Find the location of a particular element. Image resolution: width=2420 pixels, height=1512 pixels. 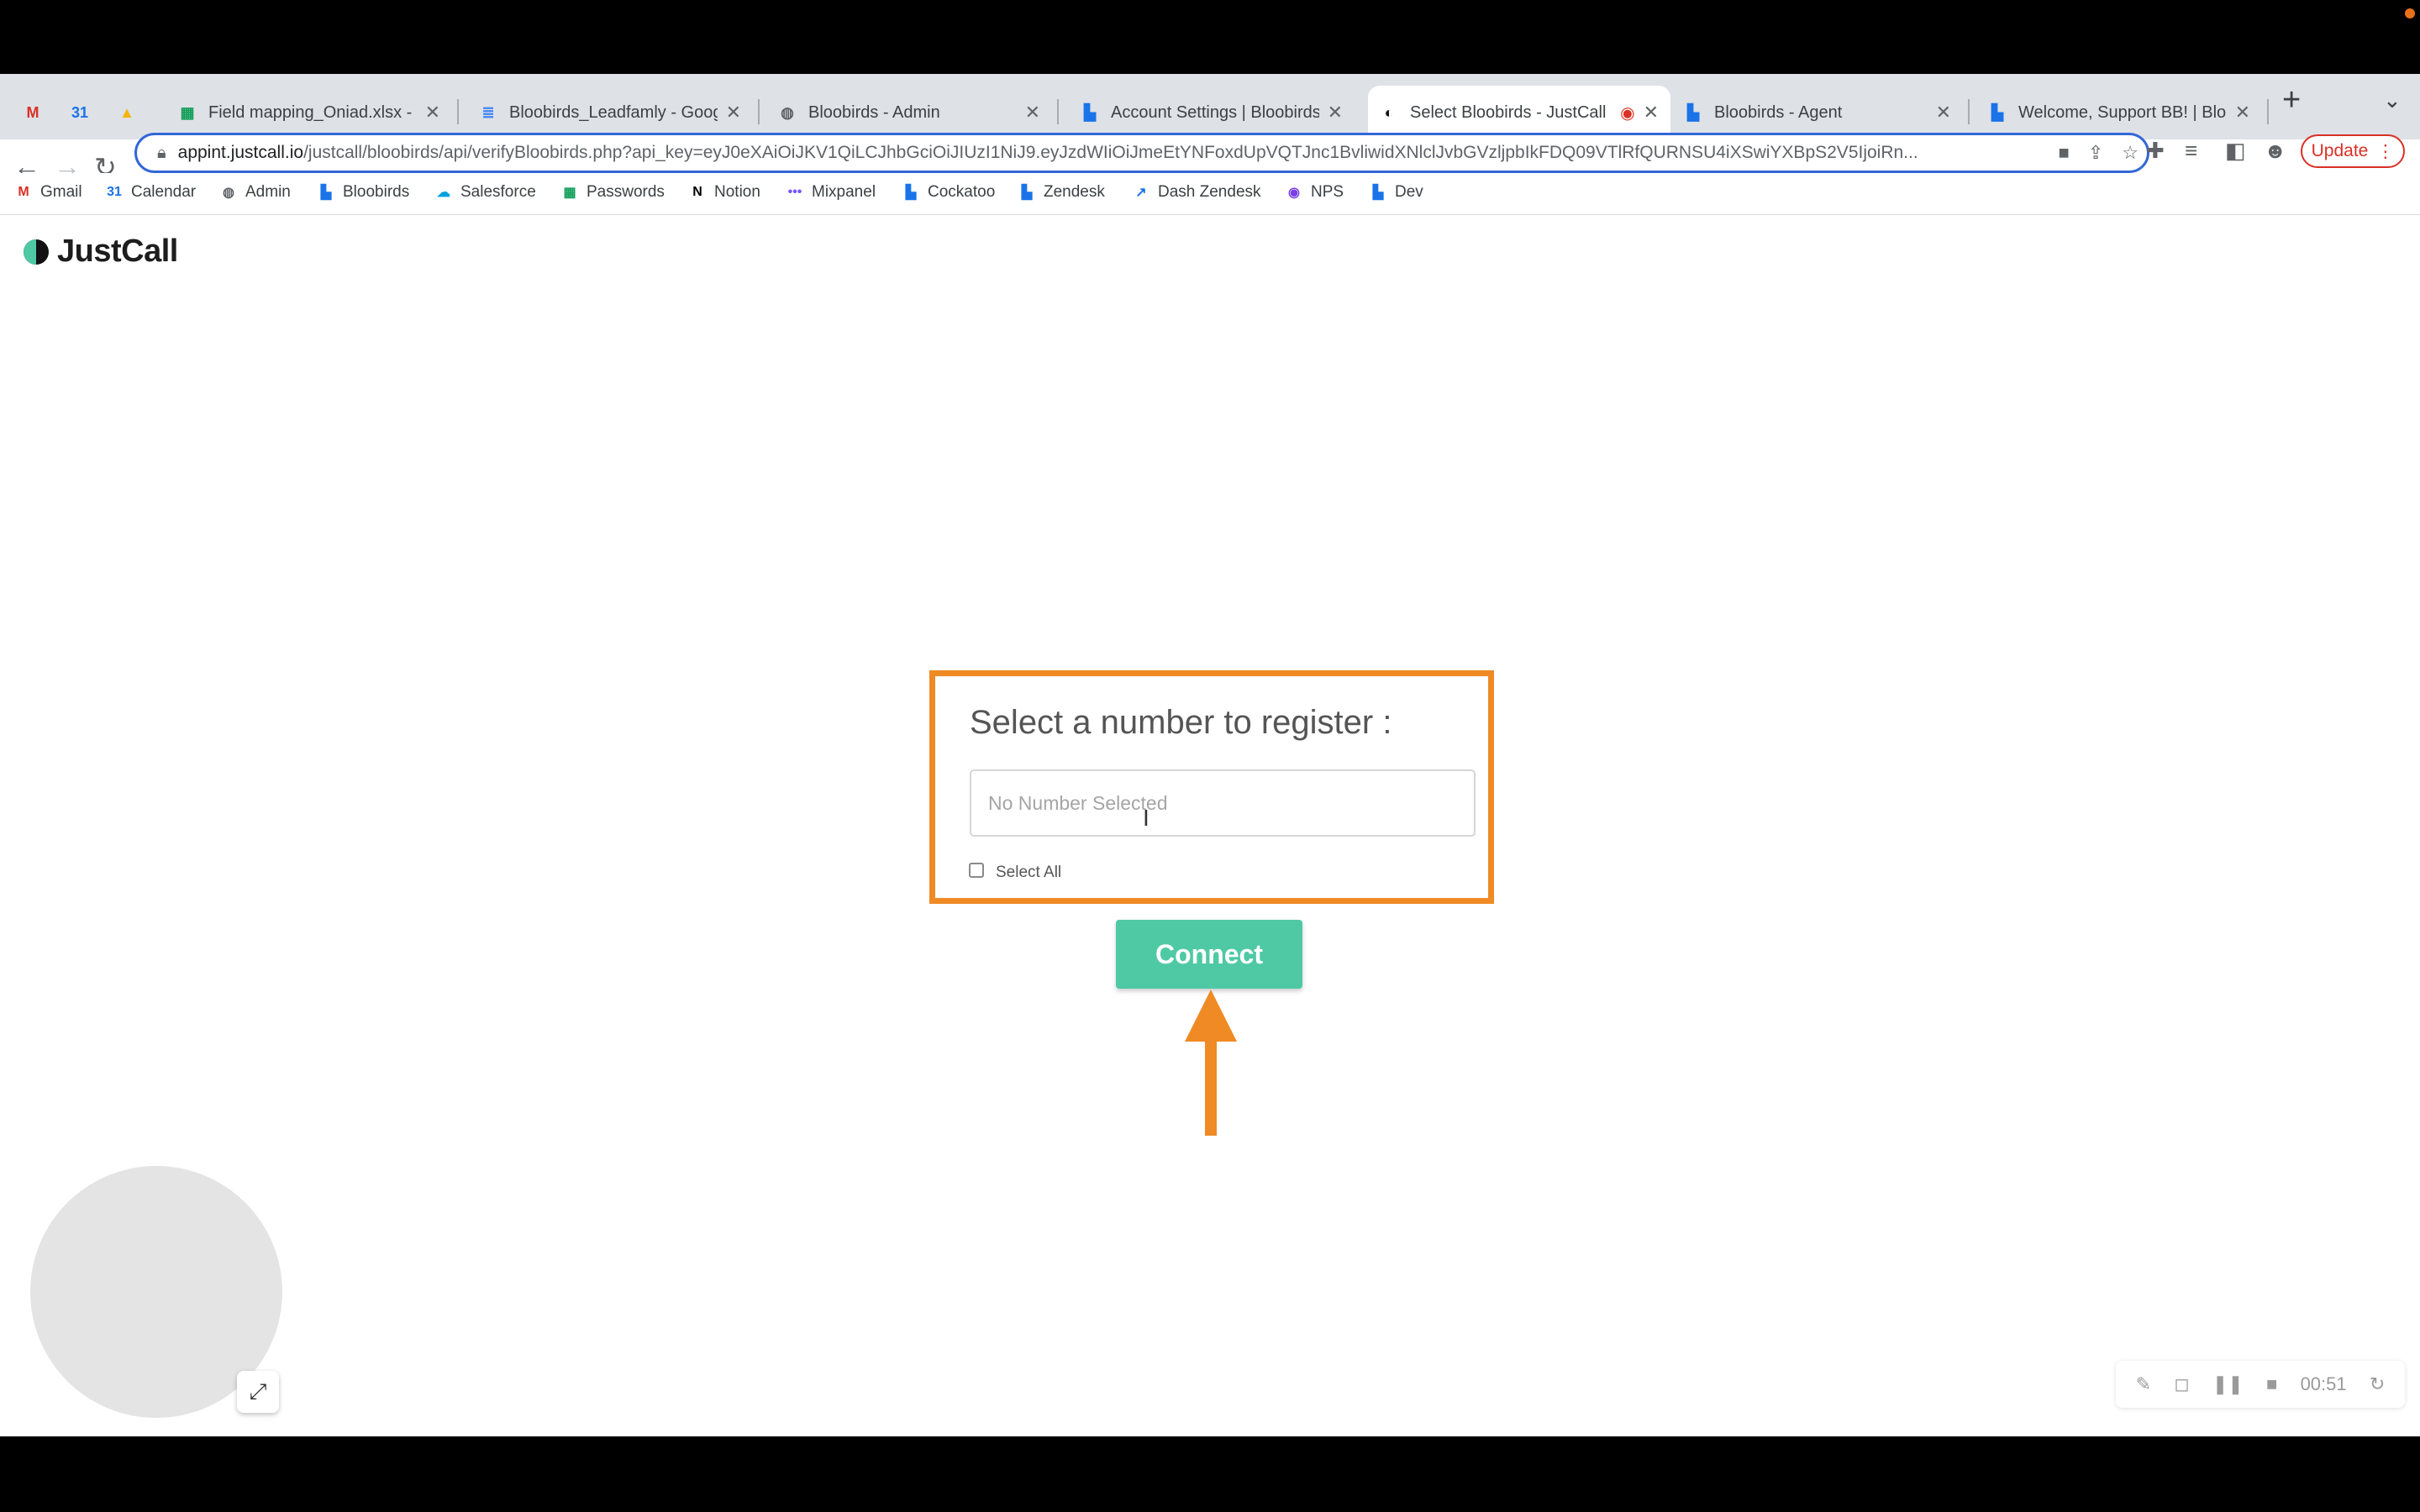

more-menu-icon: ⋮ is located at coordinates (2385, 151).